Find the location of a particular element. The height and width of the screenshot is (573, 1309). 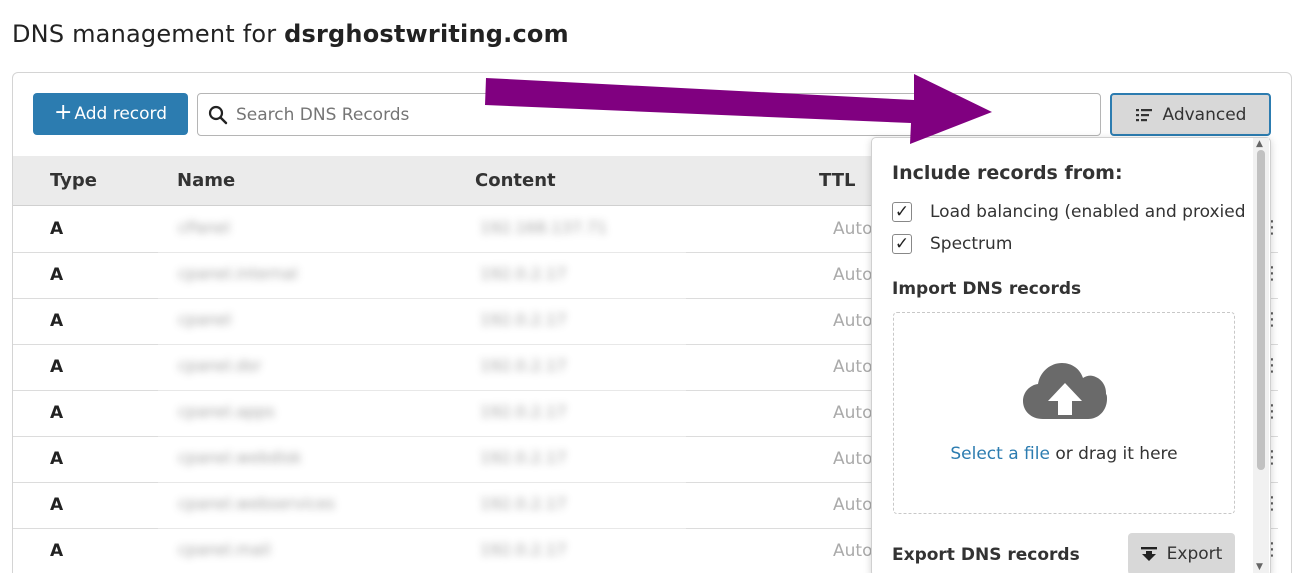

load-balancing-checkbox: ✓ is located at coordinates (902, 212).